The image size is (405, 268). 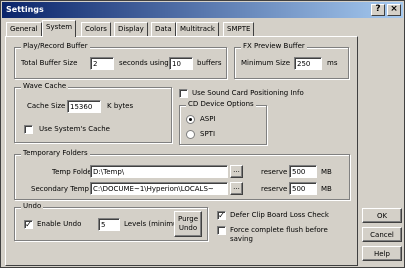 What do you see at coordinates (46, 106) in the screenshot?
I see `cache-size-label: Cache Size` at bounding box center [46, 106].